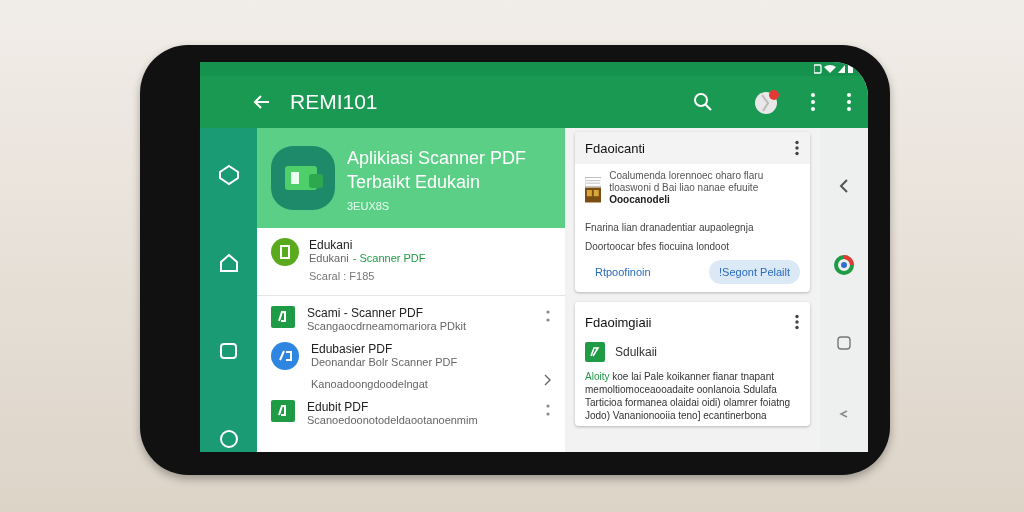 The image size is (1024, 512). Describe the element at coordinates (657, 247) in the screenshot. I see `card-text: Doortoocar bfes fiocuina londoot` at that location.